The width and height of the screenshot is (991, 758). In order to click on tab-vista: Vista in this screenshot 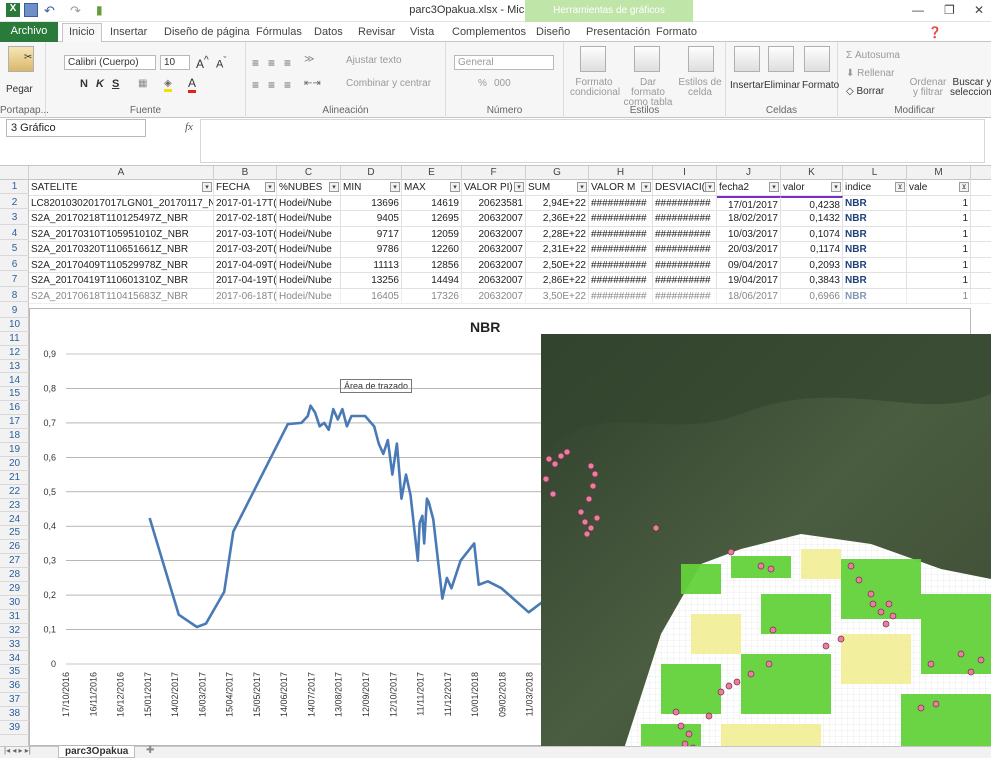, I will do `click(422, 32)`.